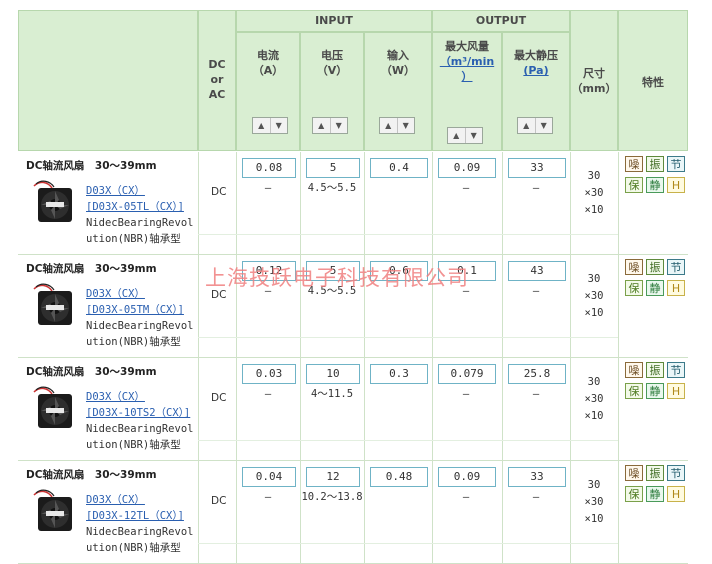 The height and width of the screenshot is (564, 712). What do you see at coordinates (138, 413) in the screenshot?
I see `part-number-link: [D03X-10TS2（CX）]` at bounding box center [138, 413].